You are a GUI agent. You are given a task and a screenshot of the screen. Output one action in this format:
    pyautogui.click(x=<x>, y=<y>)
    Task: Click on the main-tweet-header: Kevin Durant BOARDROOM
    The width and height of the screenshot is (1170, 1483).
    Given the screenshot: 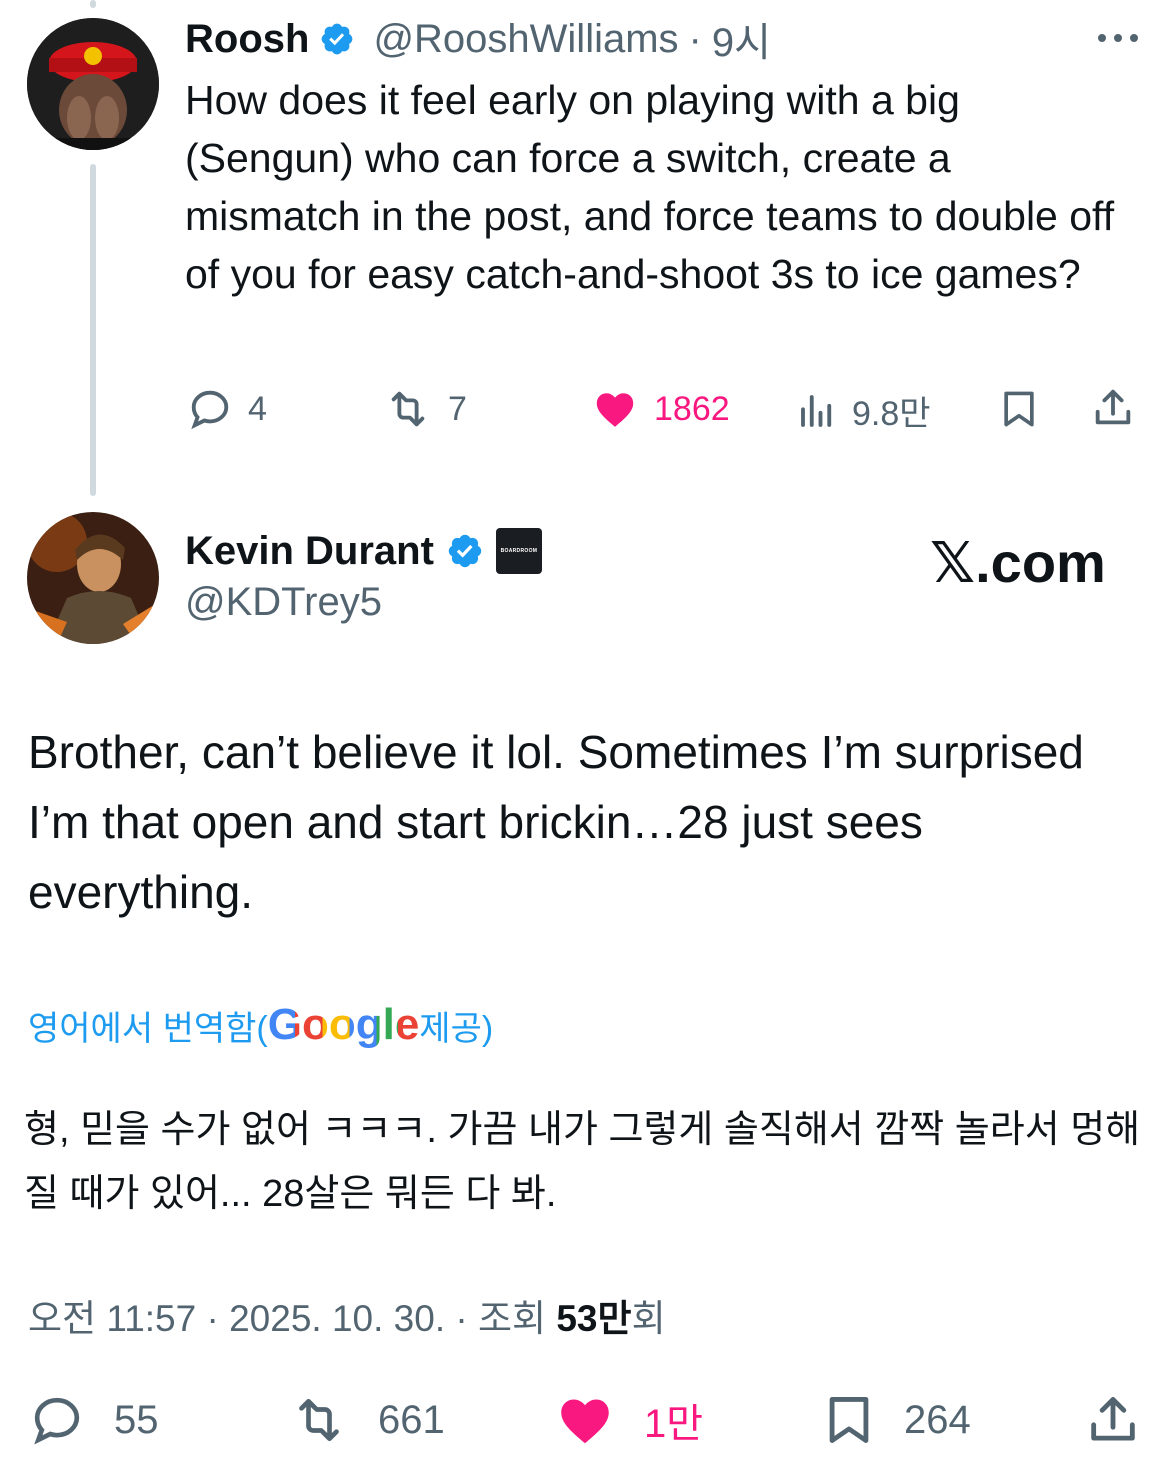 What is the action you would take?
    pyautogui.click(x=363, y=551)
    